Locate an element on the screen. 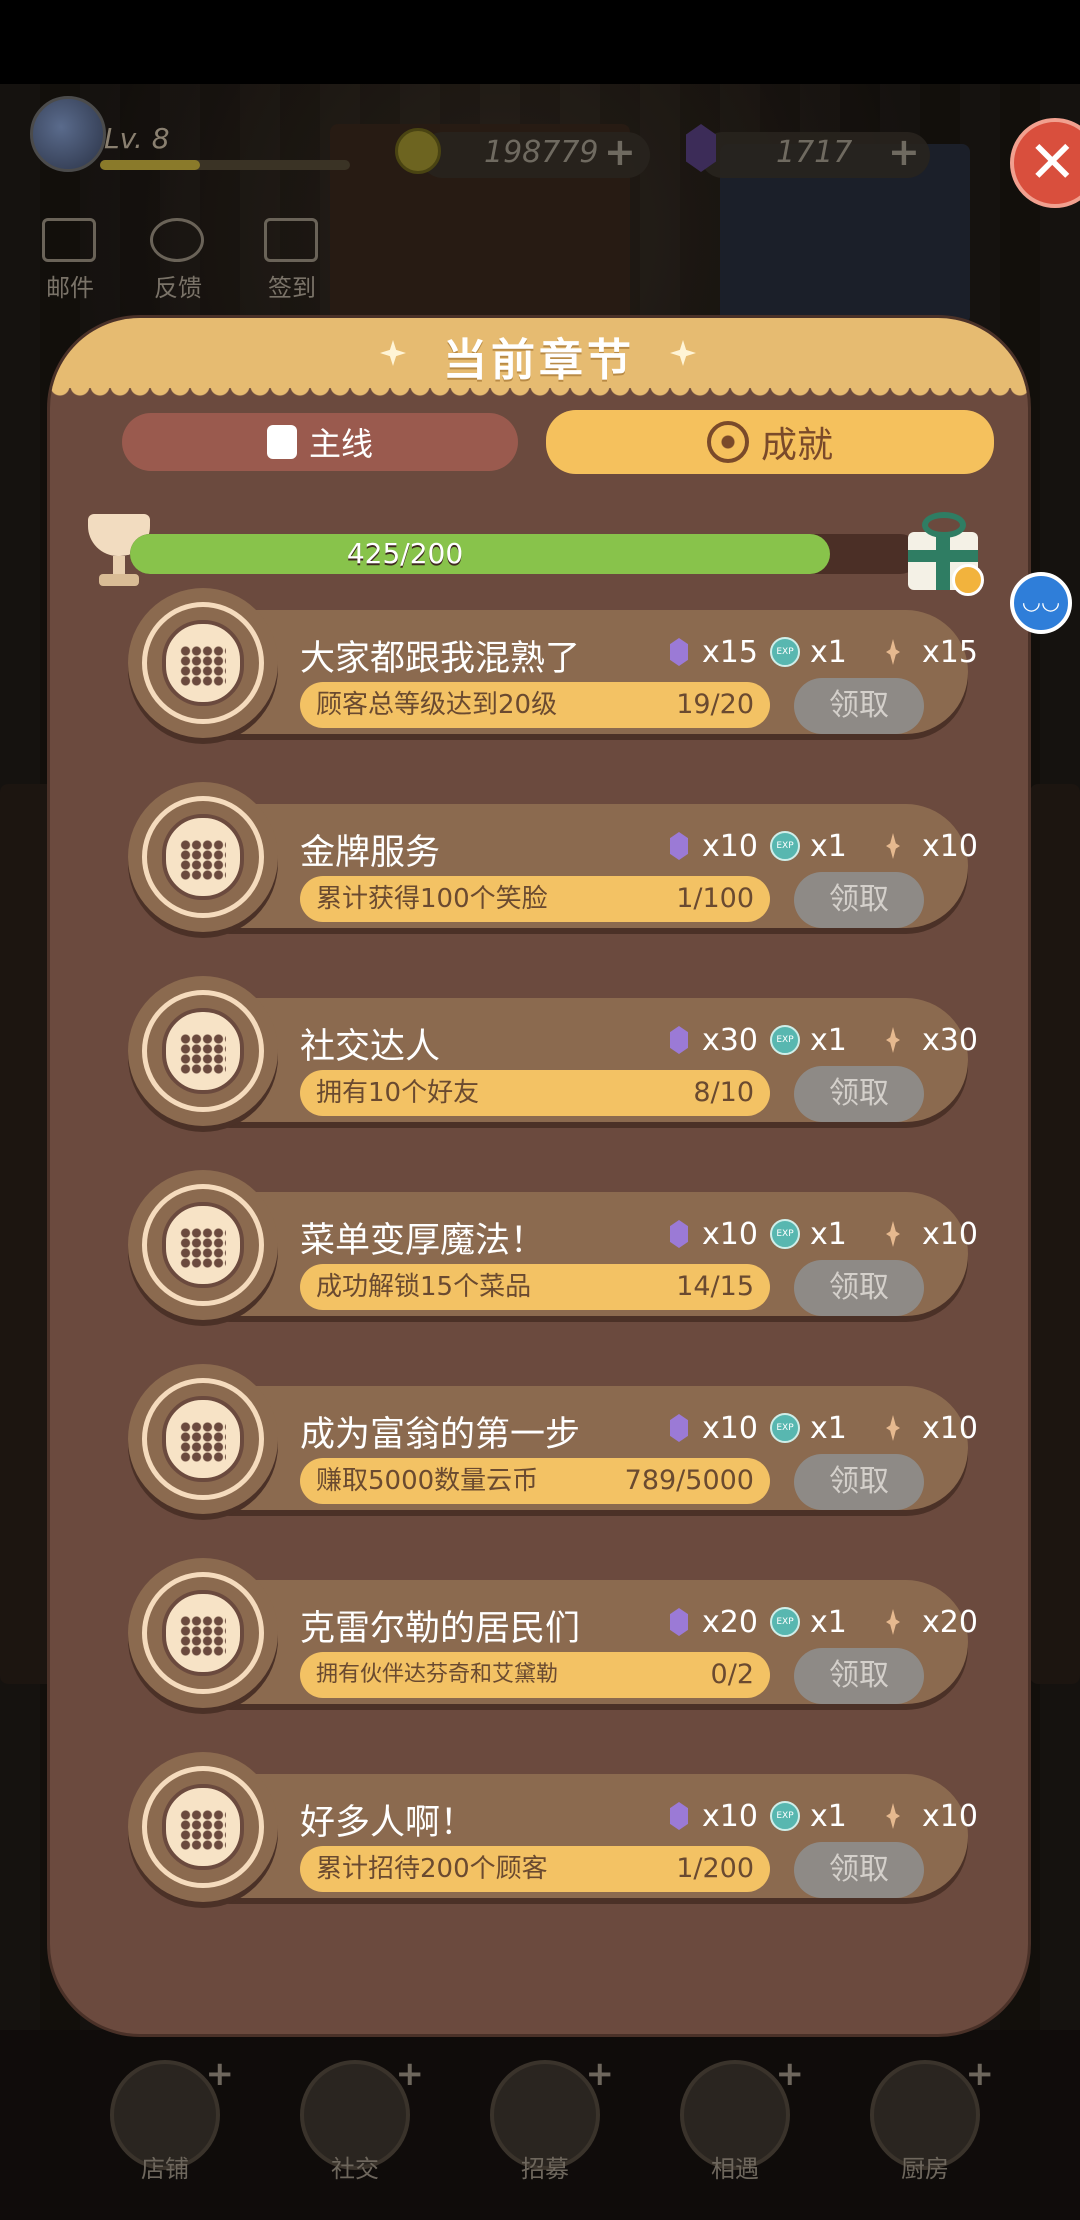 The height and width of the screenshot is (2220, 1080). nav-social: + 社交 is located at coordinates (357, 2122).